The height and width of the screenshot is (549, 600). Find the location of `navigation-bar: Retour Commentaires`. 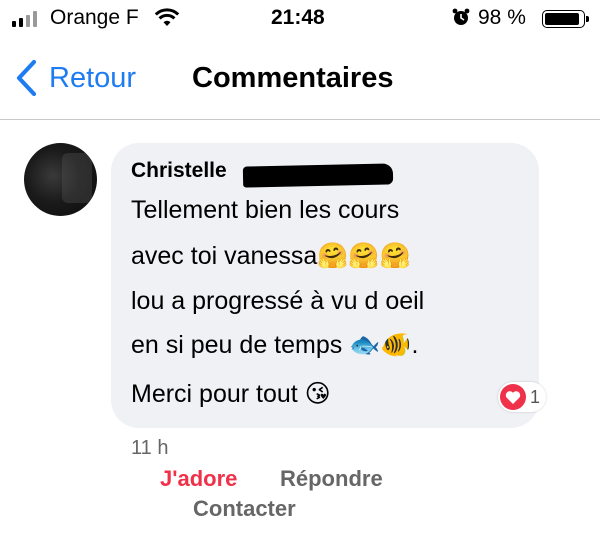

navigation-bar: Retour Commentaires is located at coordinates (300, 80).